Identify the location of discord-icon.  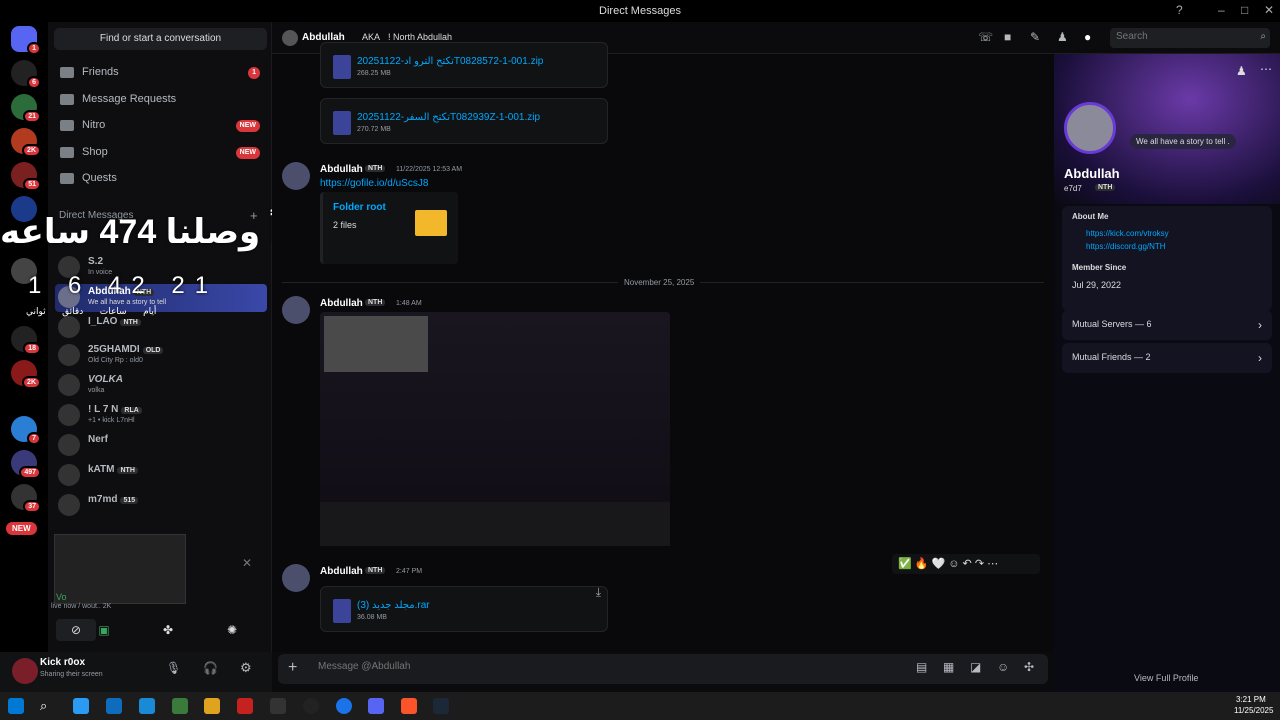
(376, 706).